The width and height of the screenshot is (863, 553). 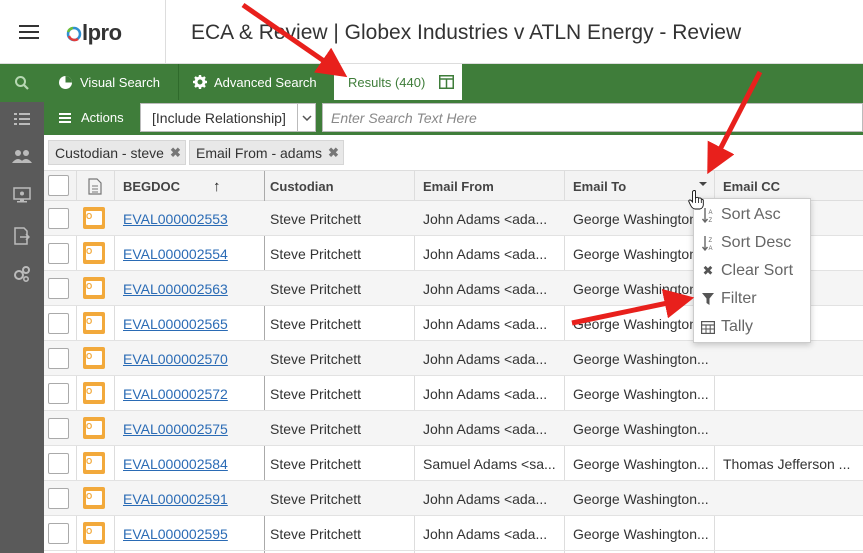 I want to click on begdoc-link: EVAL000002591, so click(x=175, y=499).